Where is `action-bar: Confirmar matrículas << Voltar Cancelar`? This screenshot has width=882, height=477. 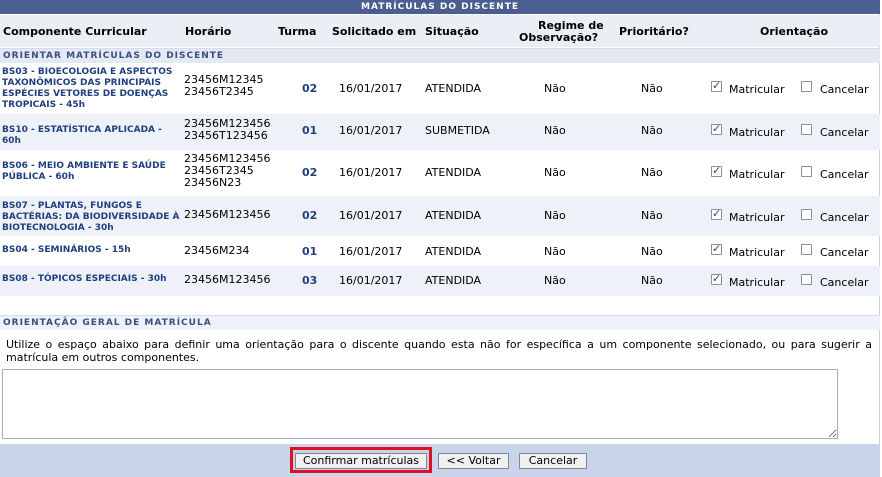 action-bar: Confirmar matrículas << Voltar Cancelar is located at coordinates (440, 460).